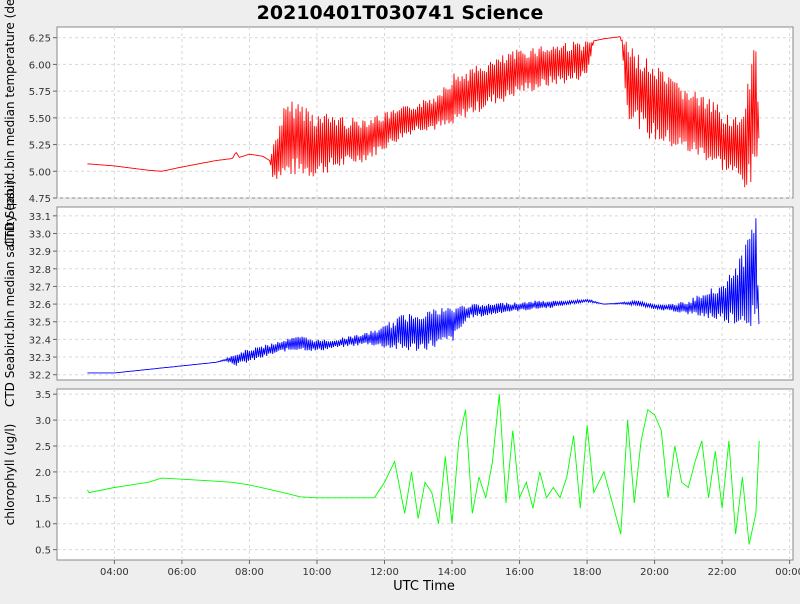 Image resolution: width=800 pixels, height=604 pixels. Describe the element at coordinates (40, 252) in the screenshot. I see `y-tick-label: 32.9` at that location.